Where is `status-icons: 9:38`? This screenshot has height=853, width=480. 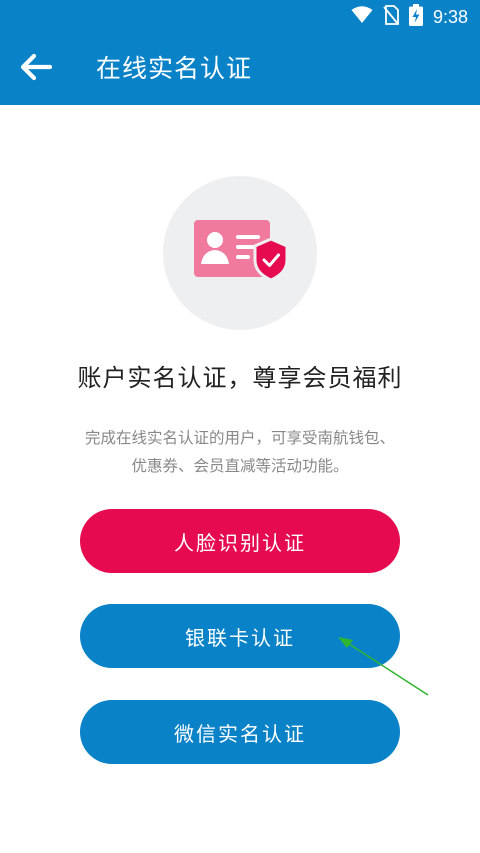
status-icons: 9:38 is located at coordinates (409, 17).